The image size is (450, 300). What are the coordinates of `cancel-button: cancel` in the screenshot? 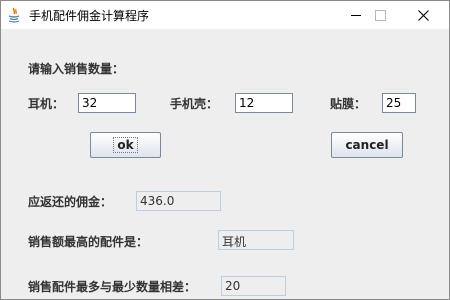 It's located at (367, 145).